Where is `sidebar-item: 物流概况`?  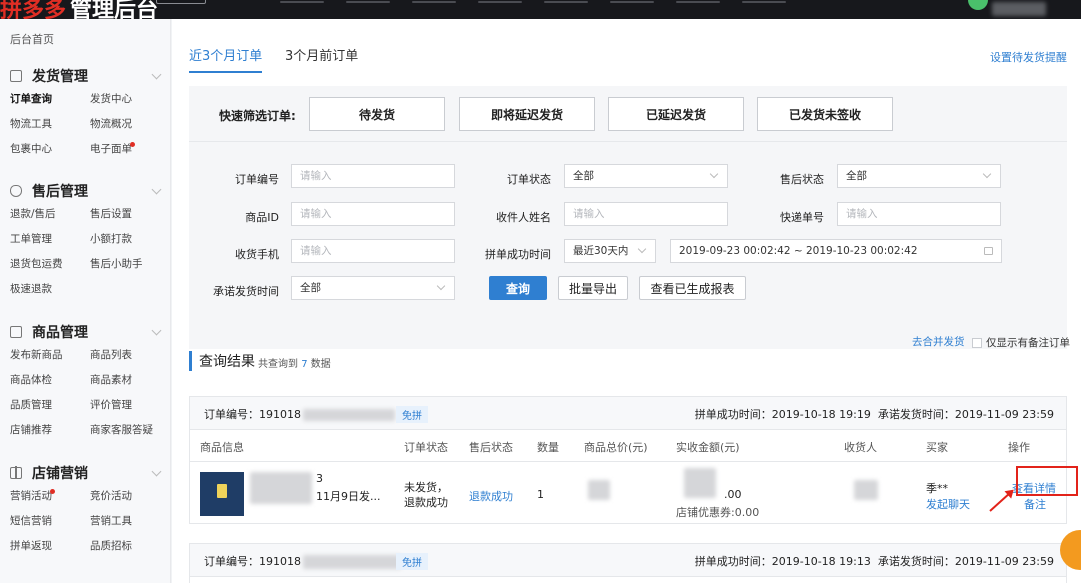
sidebar-item: 物流概况 is located at coordinates (125, 124).